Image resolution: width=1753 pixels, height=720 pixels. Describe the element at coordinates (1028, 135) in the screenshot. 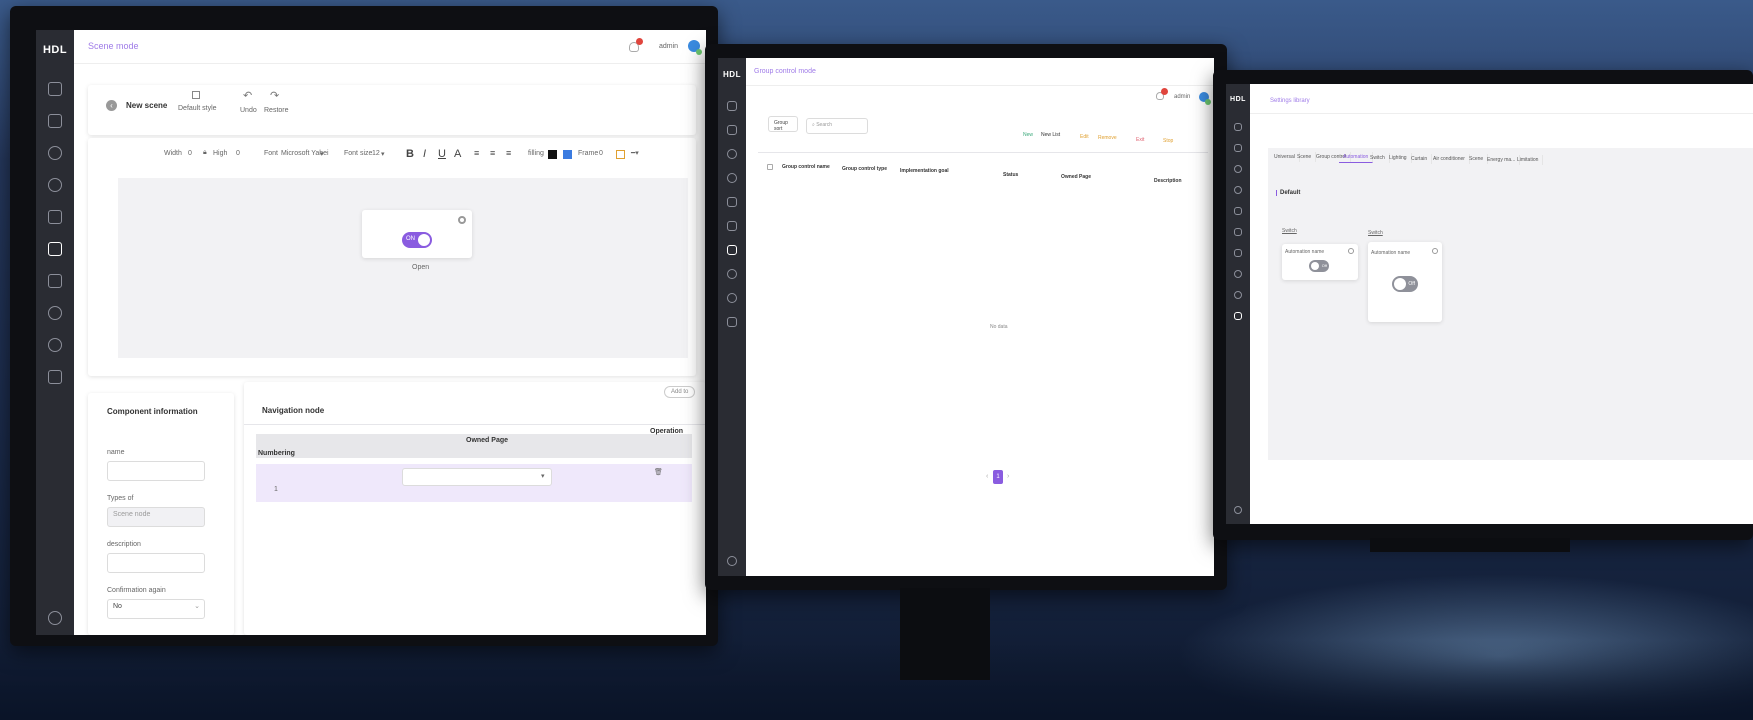

I see `new-button: New` at that location.